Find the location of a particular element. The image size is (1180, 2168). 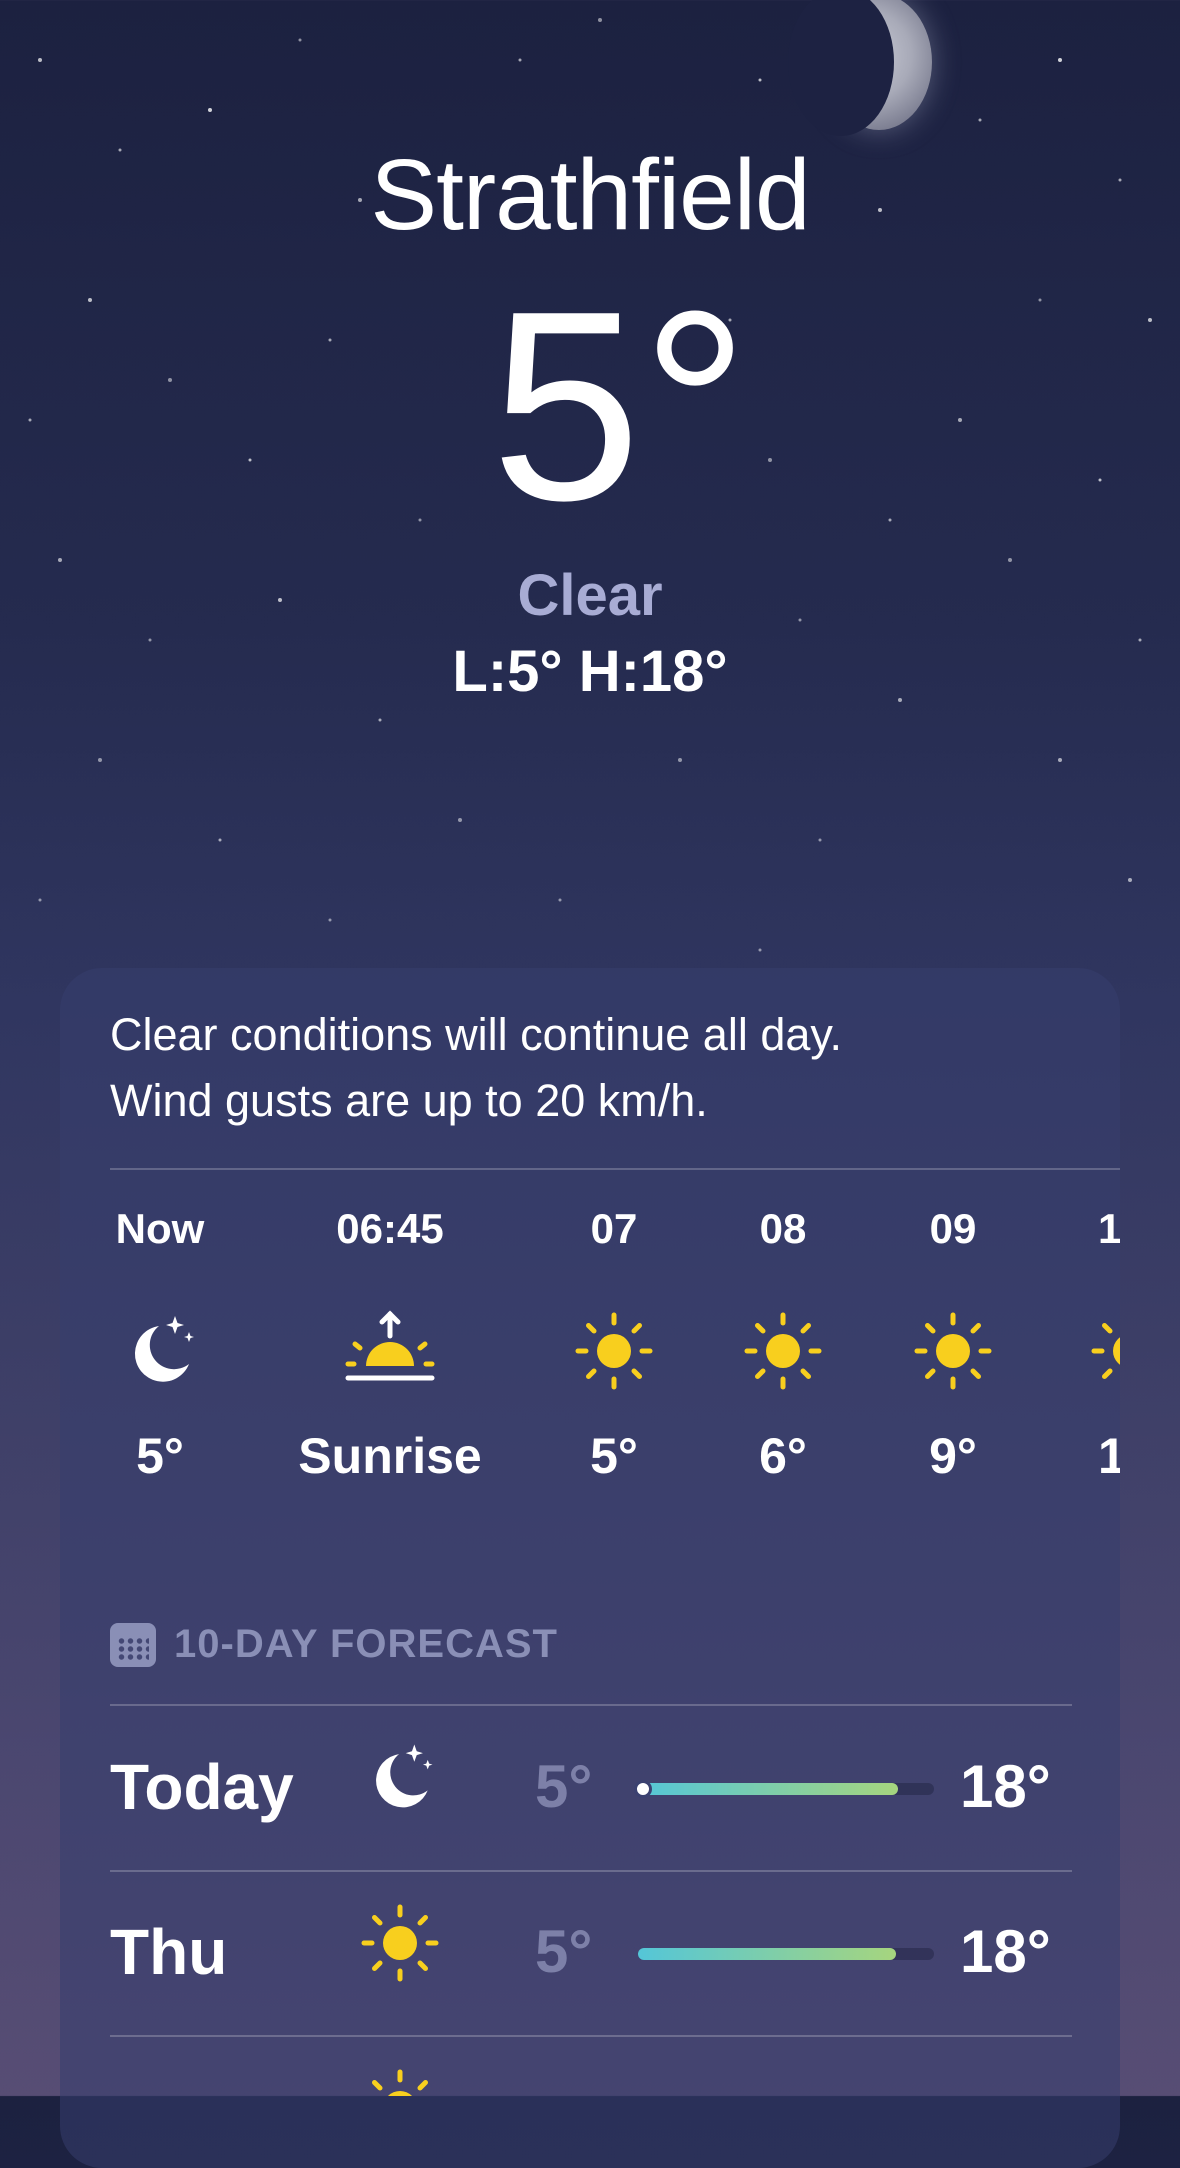

condition-text: Clear is located at coordinates (590, 595).